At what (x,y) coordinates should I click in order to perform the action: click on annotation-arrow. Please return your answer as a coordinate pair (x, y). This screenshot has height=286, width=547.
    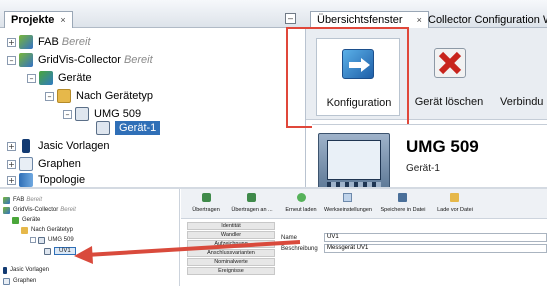
    Looking at the image, I should click on (187, 252).